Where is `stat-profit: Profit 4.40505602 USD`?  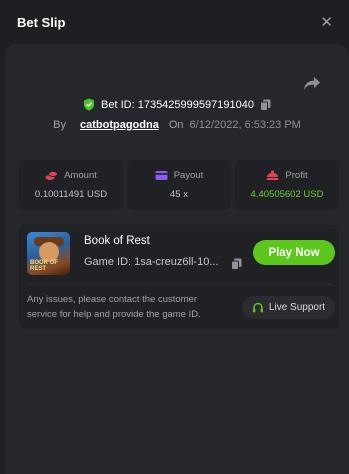 stat-profit: Profit 4.40505602 USD is located at coordinates (287, 185).